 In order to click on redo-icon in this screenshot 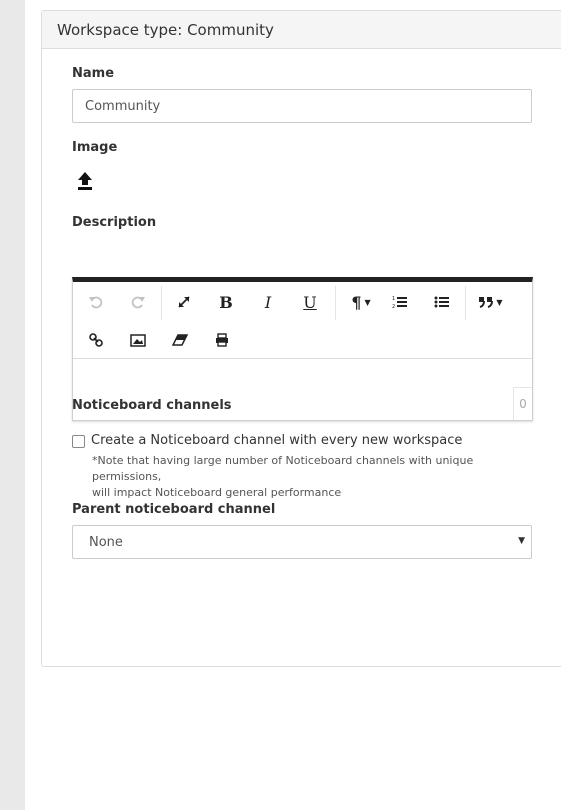, I will do `click(138, 302)`.